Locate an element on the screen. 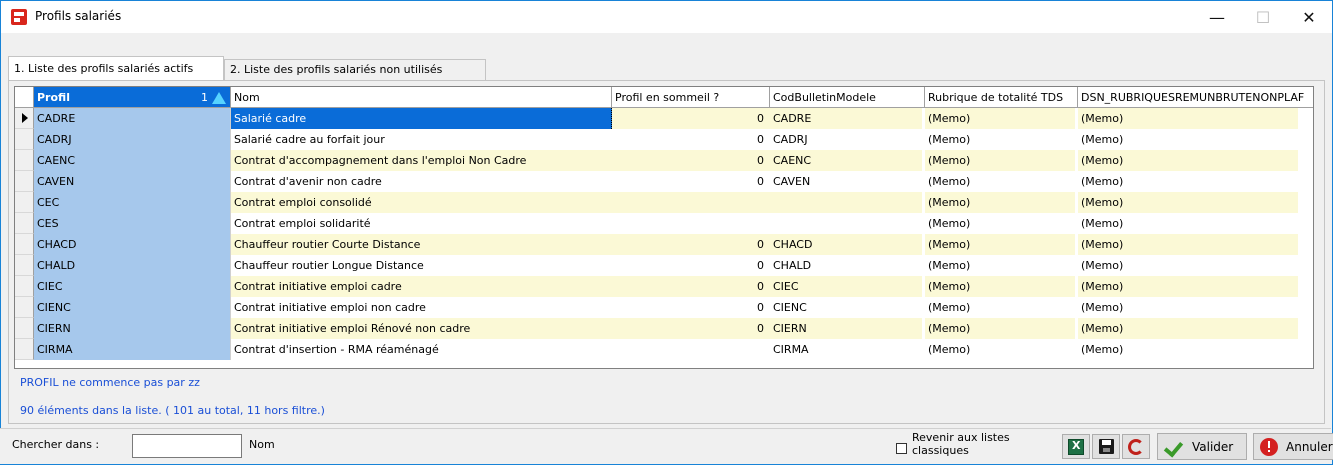 The width and height of the screenshot is (1333, 465). table-row: CES Contrat emploi solidarité (Memo) (Memo) is located at coordinates (664, 223).